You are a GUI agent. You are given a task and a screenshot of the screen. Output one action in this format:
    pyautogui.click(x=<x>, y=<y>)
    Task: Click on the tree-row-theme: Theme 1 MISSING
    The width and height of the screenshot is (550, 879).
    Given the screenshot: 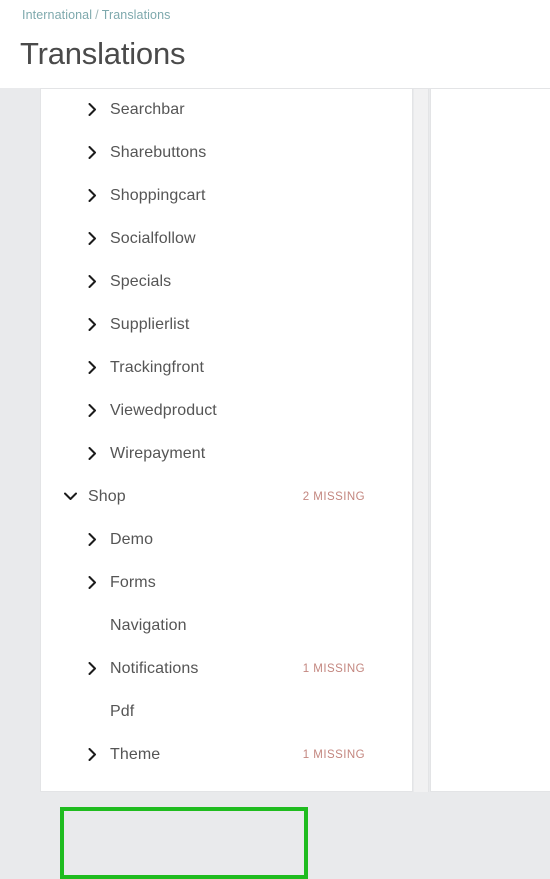 What is the action you would take?
    pyautogui.click(x=206, y=754)
    